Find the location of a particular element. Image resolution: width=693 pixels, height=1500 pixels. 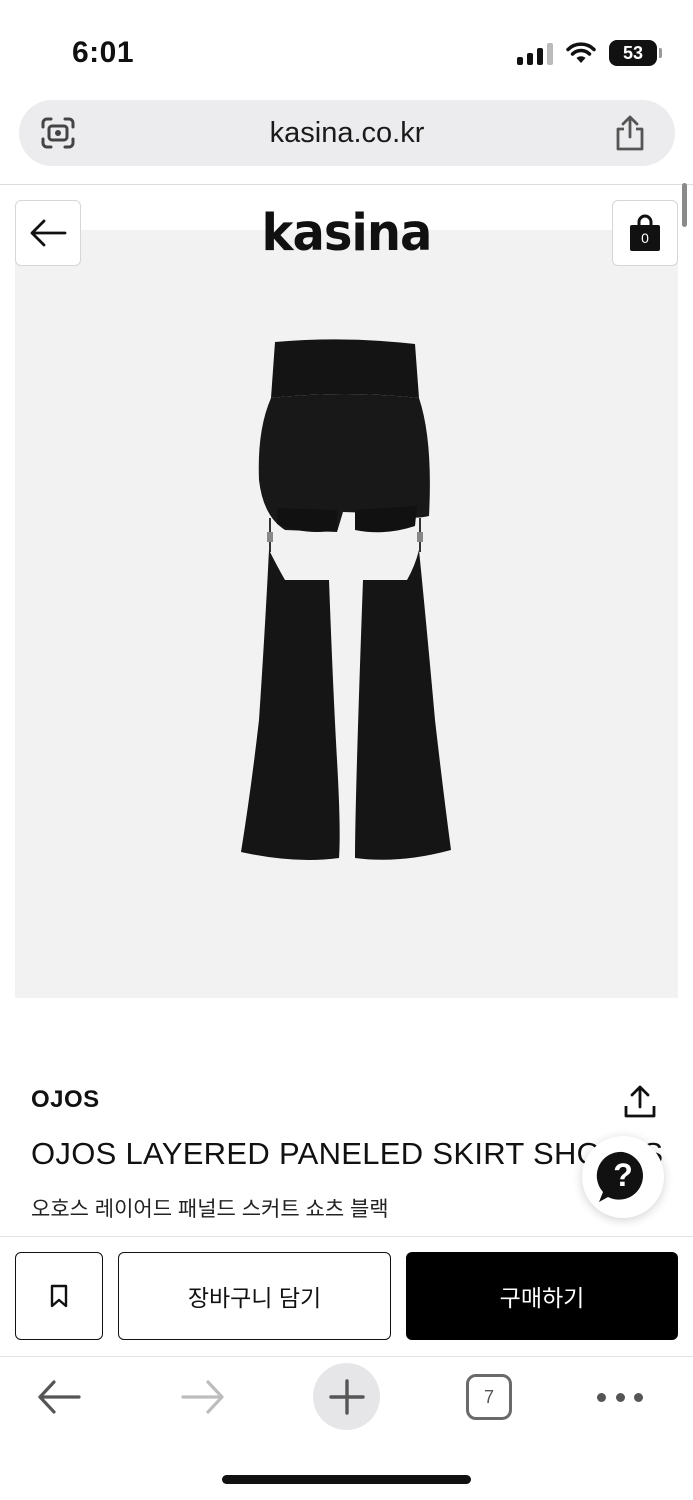

wifi-icon is located at coordinates (581, 52).